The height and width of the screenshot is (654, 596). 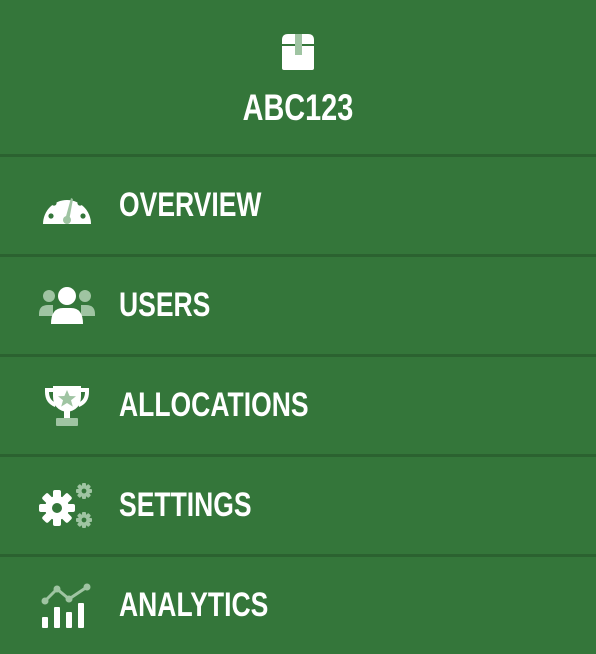 I want to click on sidebar-item-label: ANALYTICS, so click(x=194, y=605).